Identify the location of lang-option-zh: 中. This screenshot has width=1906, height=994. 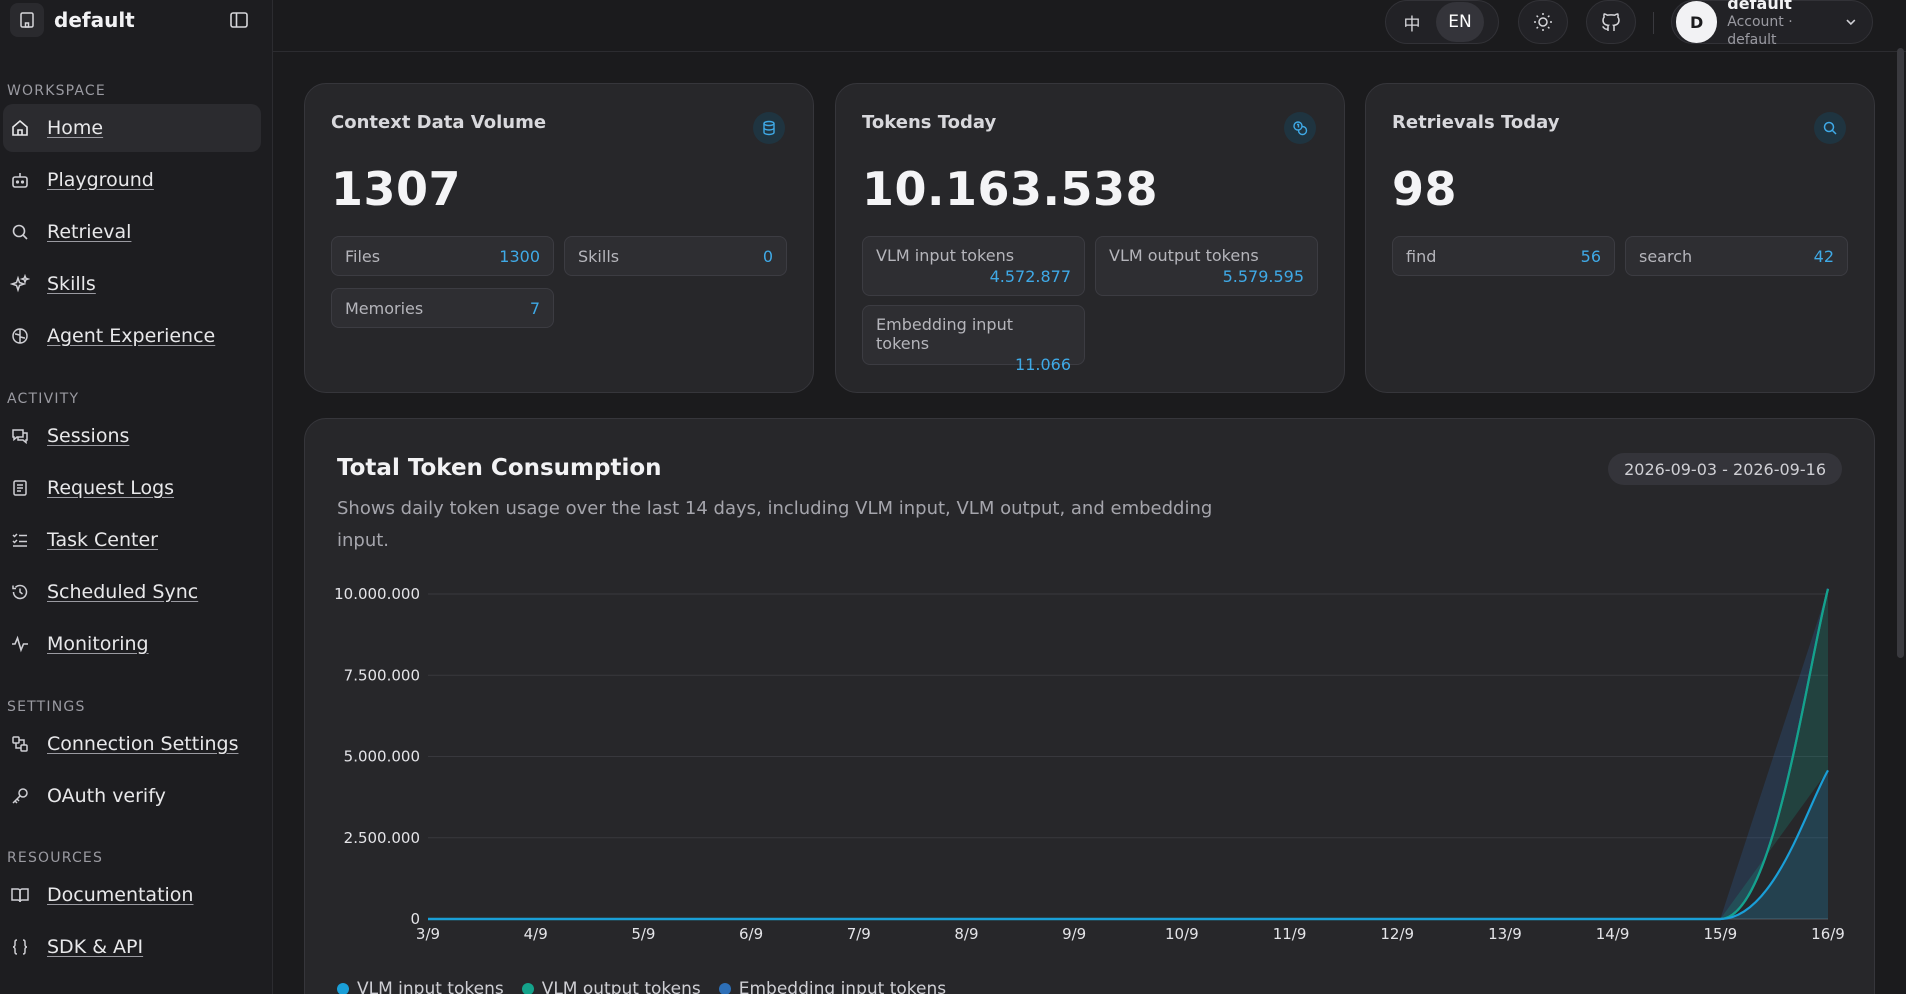
(1412, 22).